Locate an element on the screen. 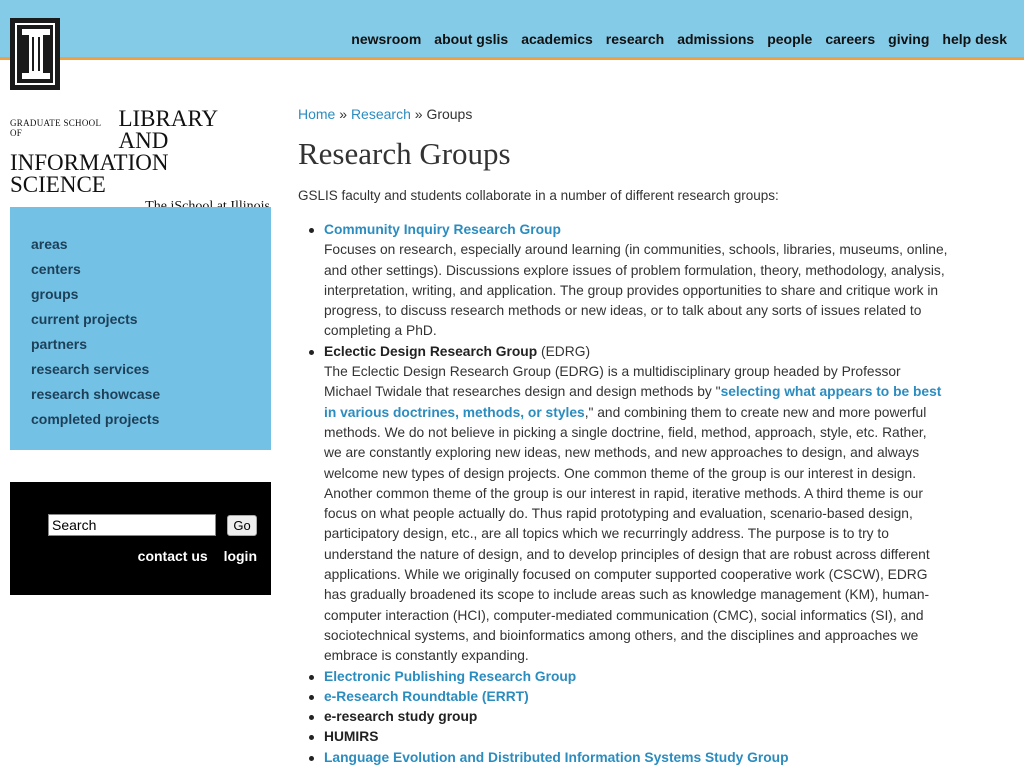  group-abbreviation: (EDRG) is located at coordinates (564, 351).